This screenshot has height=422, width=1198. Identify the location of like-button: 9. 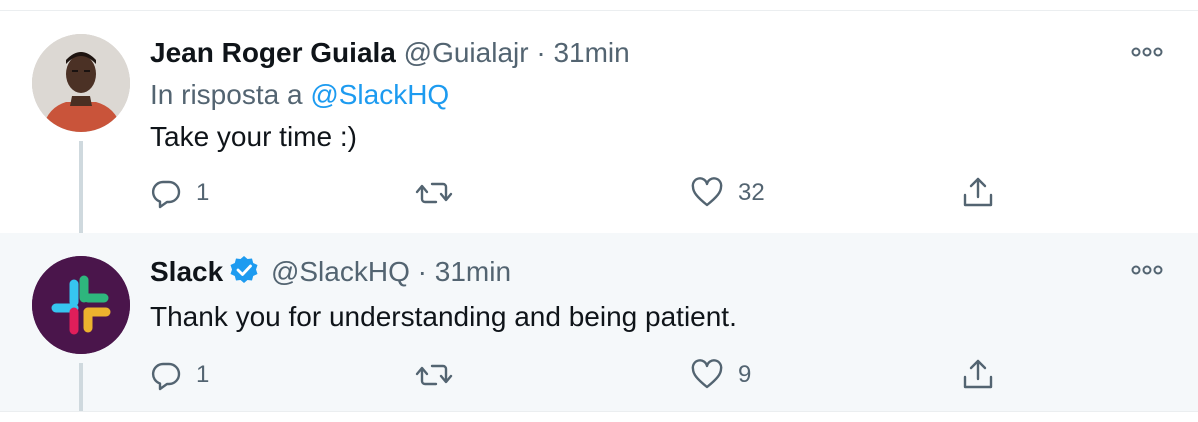
(720, 375).